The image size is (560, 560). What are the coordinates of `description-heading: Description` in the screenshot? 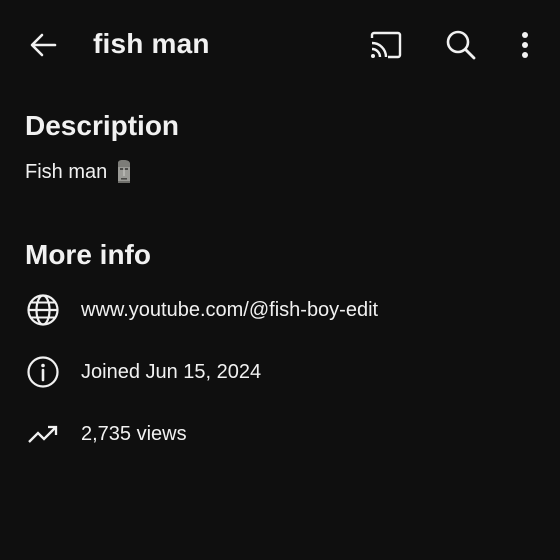 It's located at (102, 125).